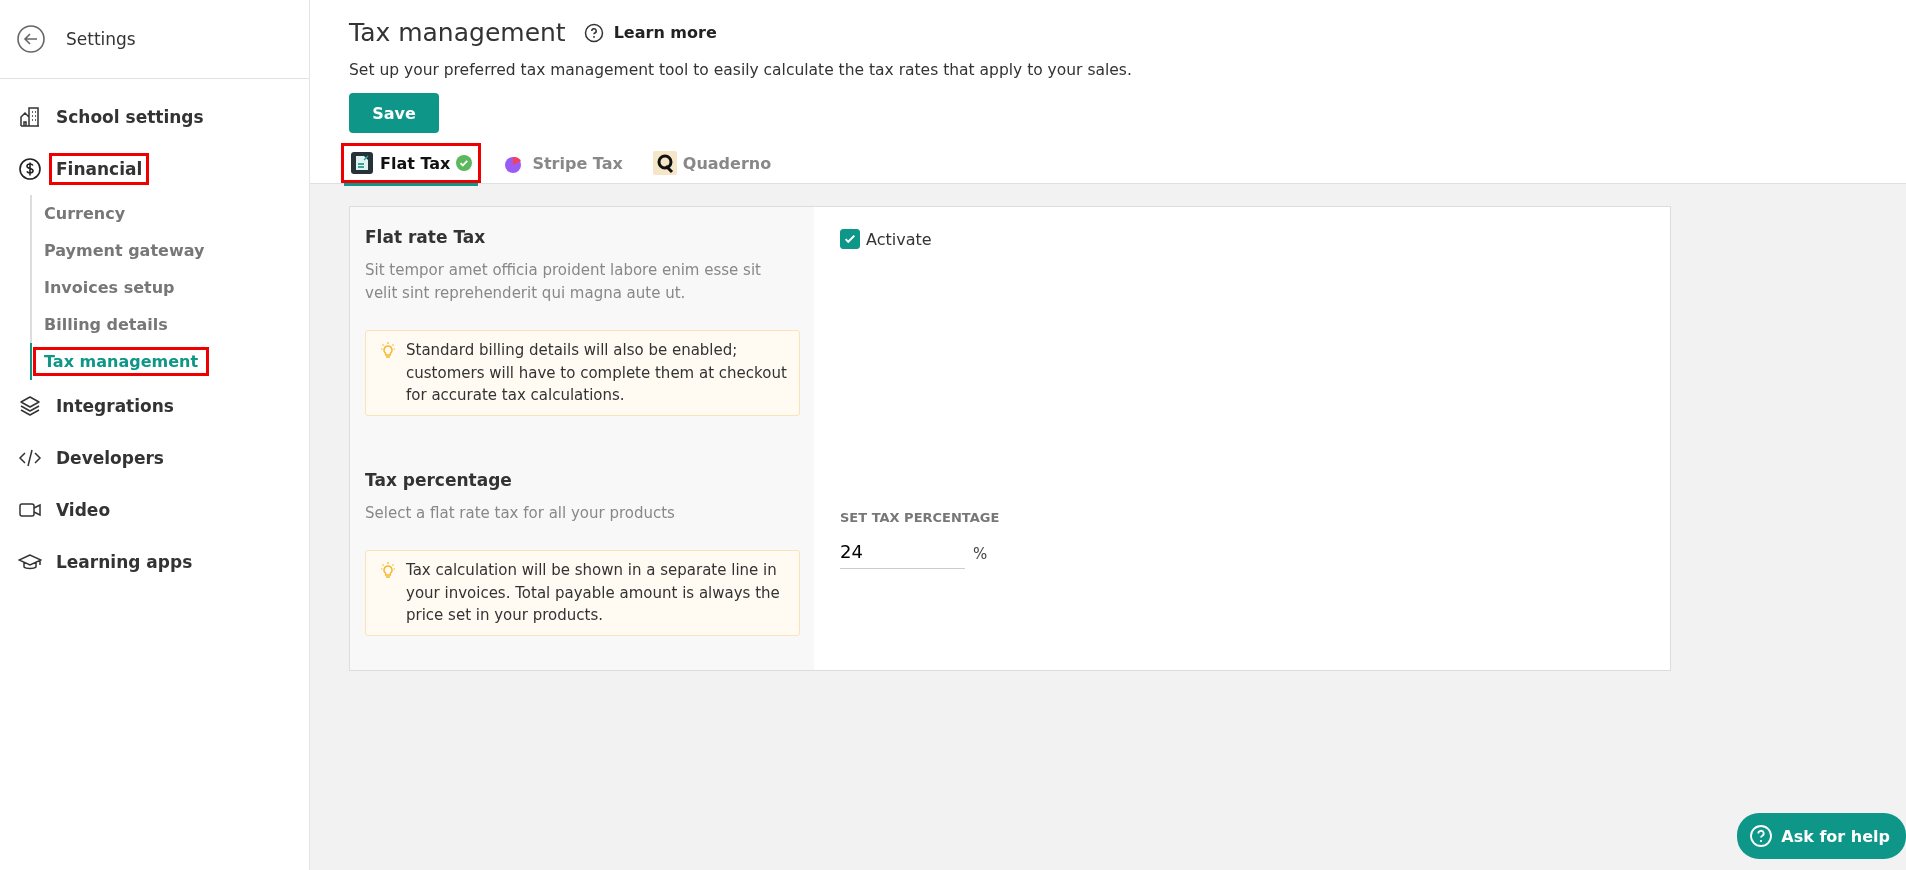  Describe the element at coordinates (712, 163) in the screenshot. I see `tab: Quaderno` at that location.